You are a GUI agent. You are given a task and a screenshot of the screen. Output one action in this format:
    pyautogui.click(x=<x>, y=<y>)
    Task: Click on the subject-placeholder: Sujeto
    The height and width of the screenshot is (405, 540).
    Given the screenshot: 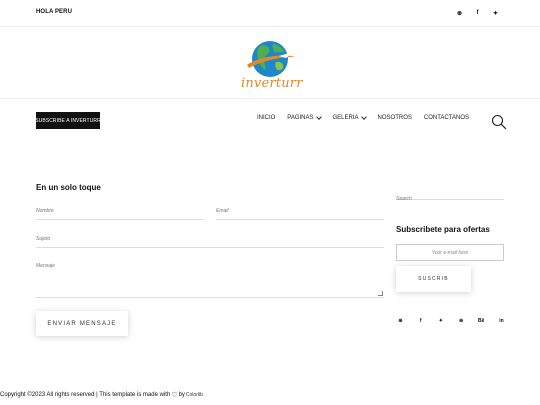 What is the action you would take?
    pyautogui.click(x=43, y=239)
    